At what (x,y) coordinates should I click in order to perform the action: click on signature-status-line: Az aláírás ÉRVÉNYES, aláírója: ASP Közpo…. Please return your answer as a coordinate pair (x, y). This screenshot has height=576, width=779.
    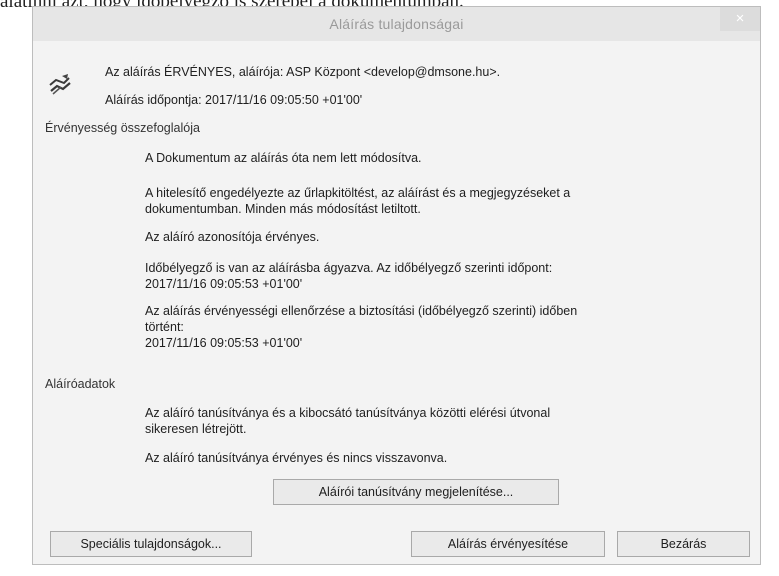
    Looking at the image, I should click on (303, 72).